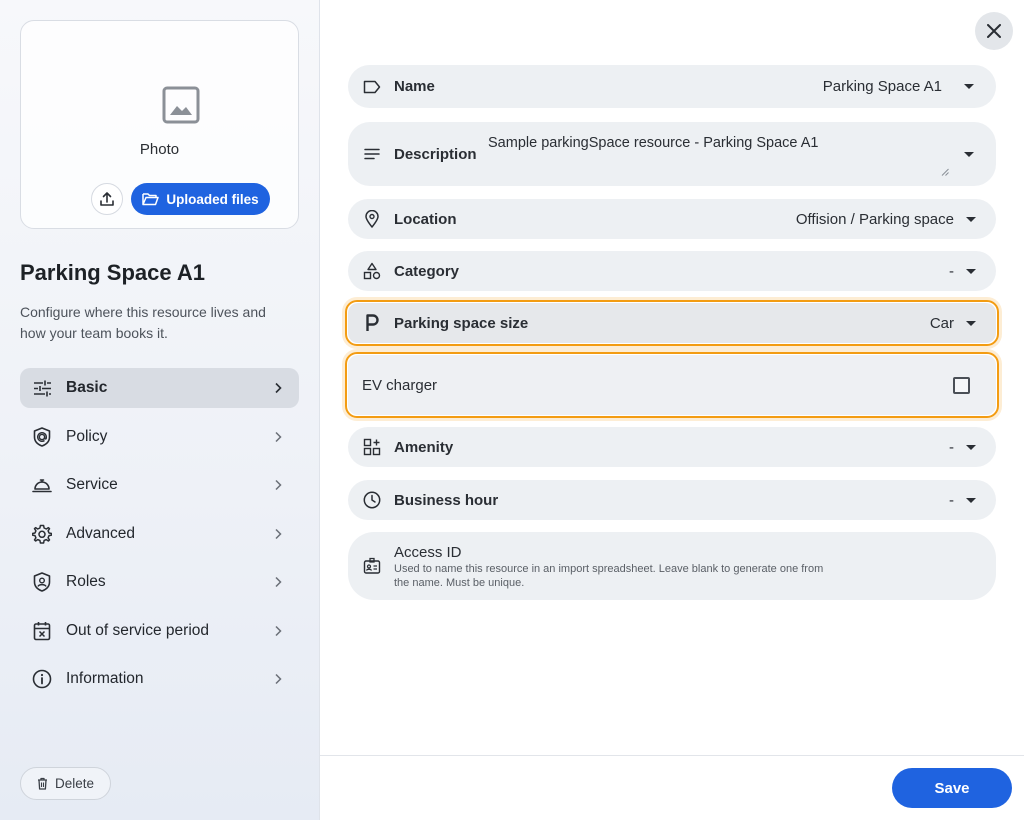 This screenshot has width=1024, height=820. Describe the element at coordinates (86, 581) in the screenshot. I see `nav-label-roles: Roles` at that location.